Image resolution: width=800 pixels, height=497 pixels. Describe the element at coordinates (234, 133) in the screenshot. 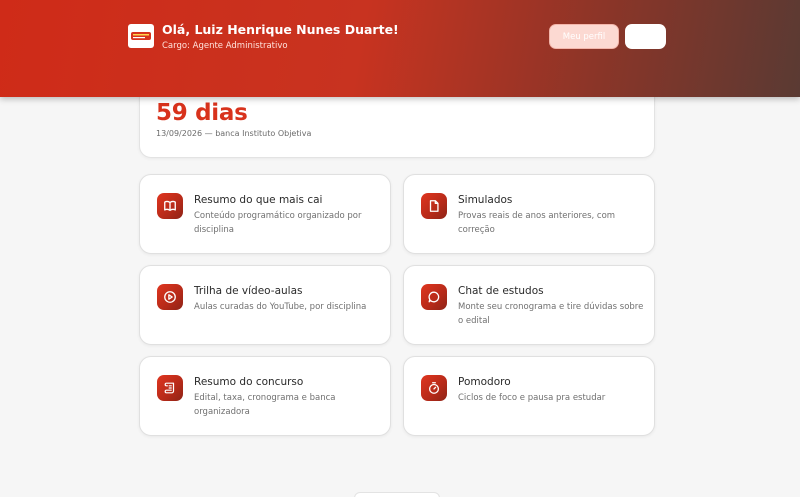

I see `exam-date-info: 13/09/2026 — banca Instituto Objetiva` at that location.